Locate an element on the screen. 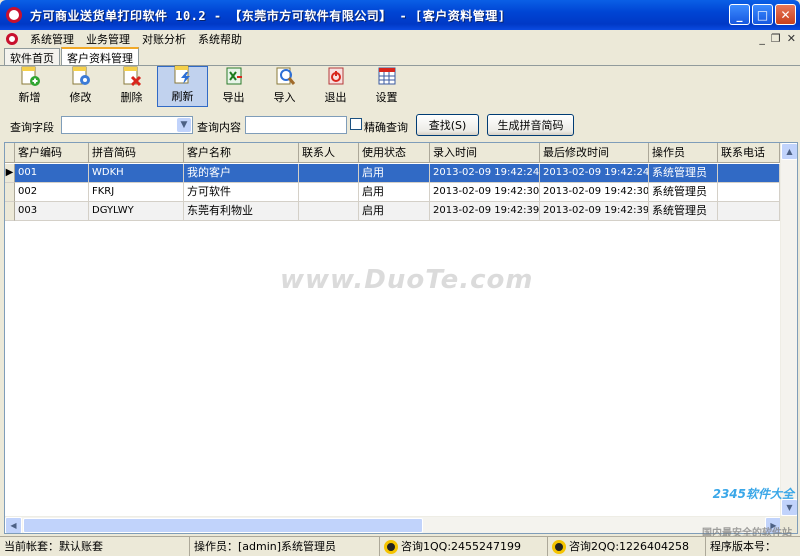 This screenshot has height=556, width=800. header-operator: 操作员 is located at coordinates (683, 153).